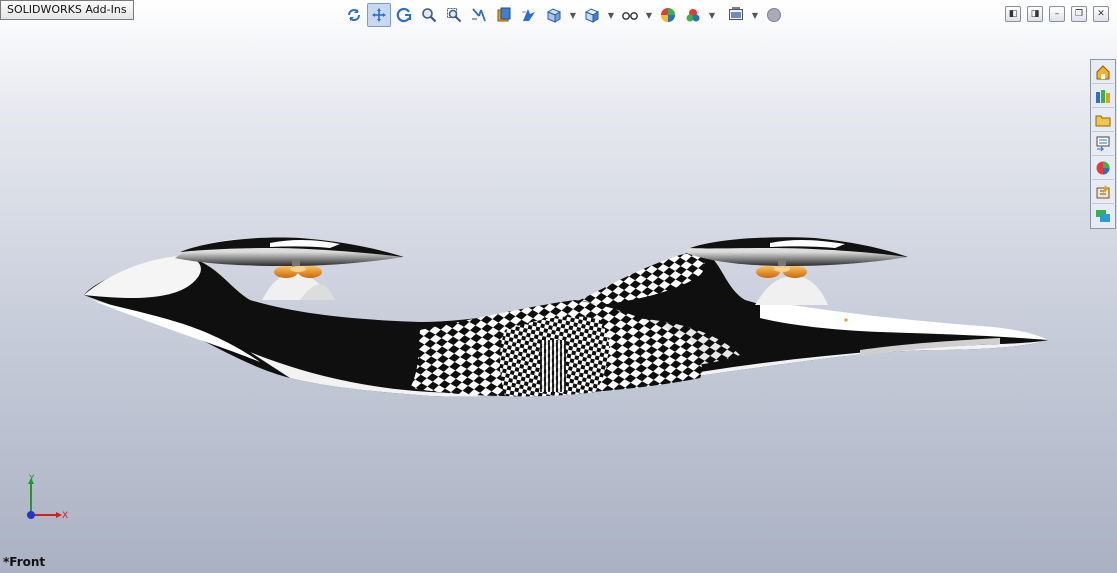 Image resolution: width=1117 pixels, height=573 pixels. Describe the element at coordinates (47, 497) in the screenshot. I see `reference-triad: Y X` at that location.